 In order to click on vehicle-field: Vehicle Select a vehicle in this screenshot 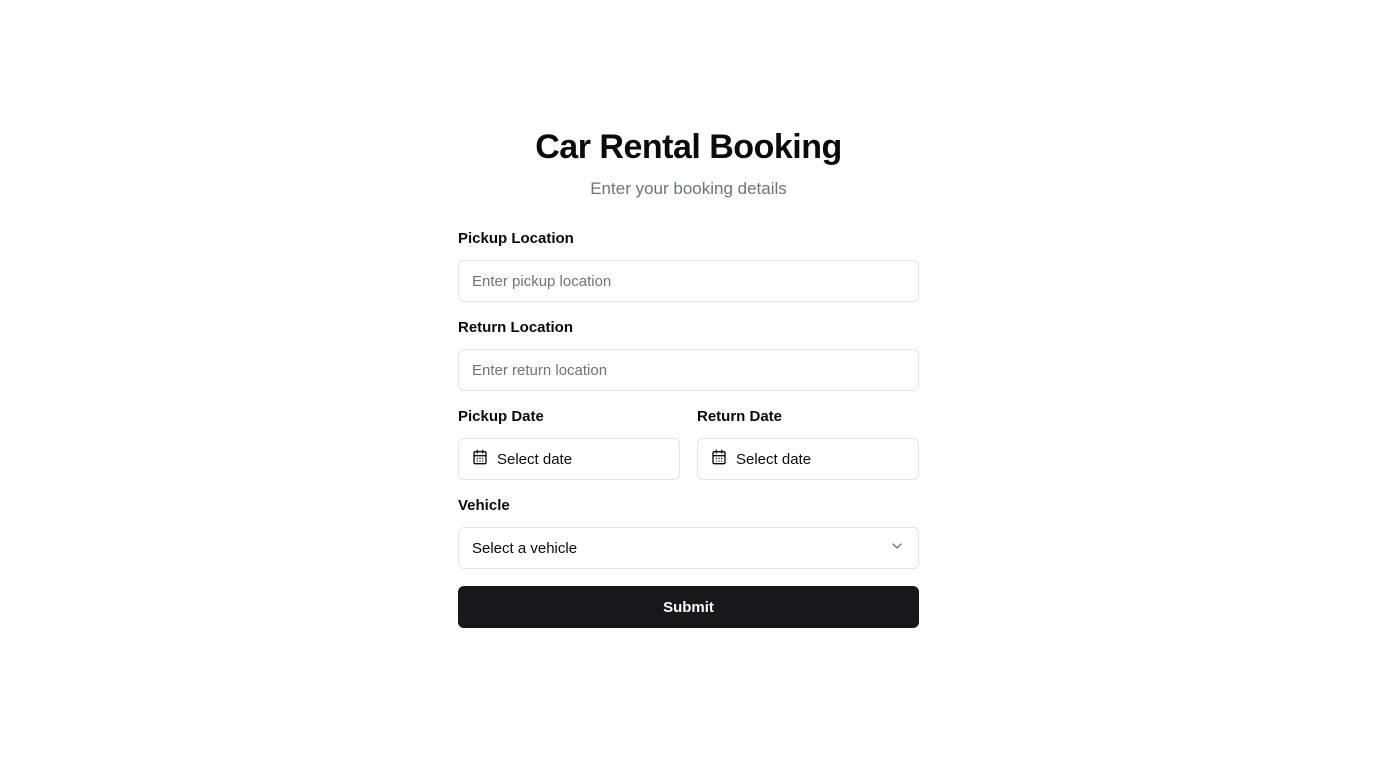, I will do `click(688, 532)`.